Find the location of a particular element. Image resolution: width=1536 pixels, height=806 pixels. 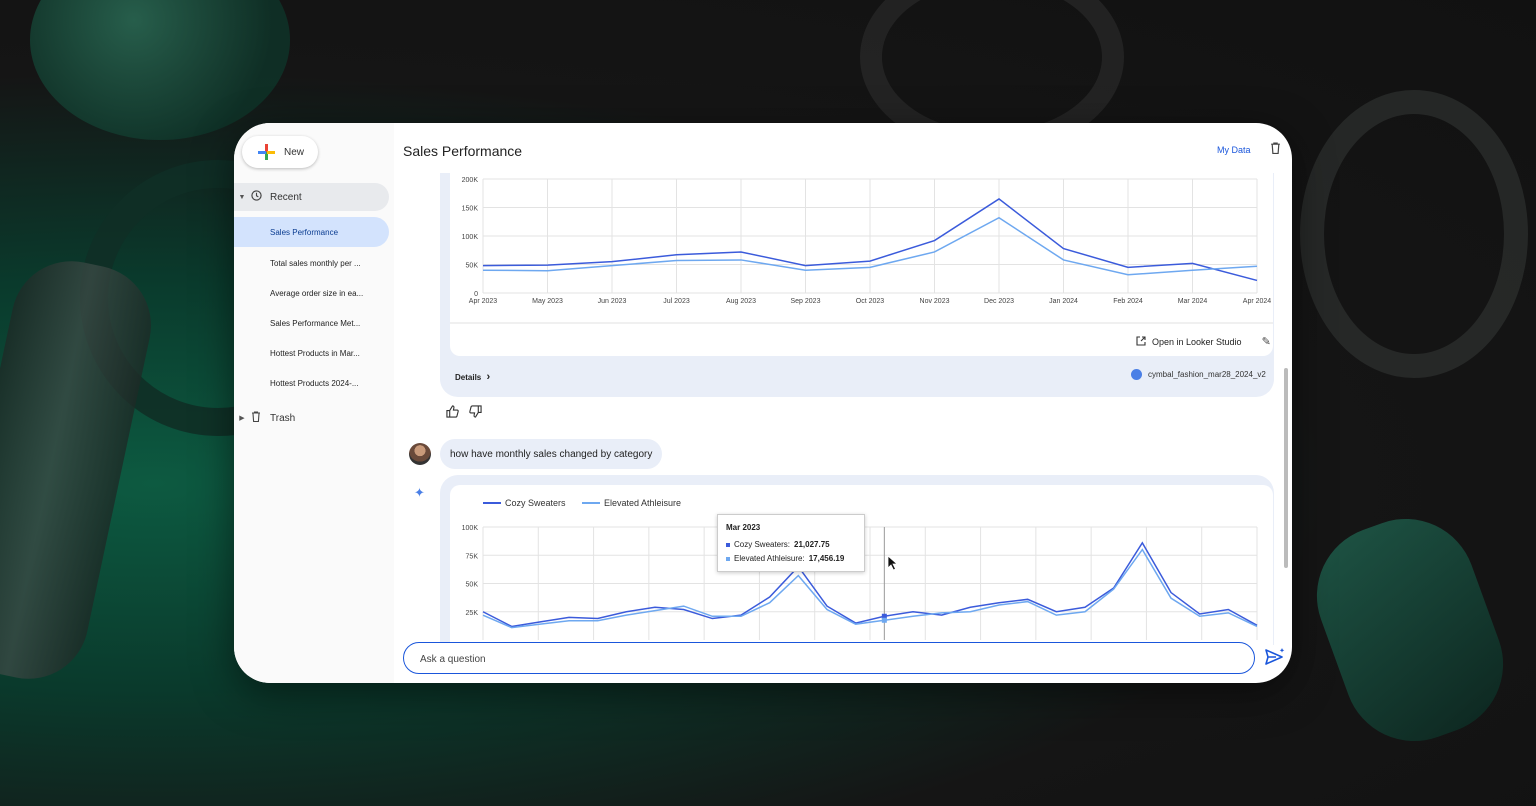

bigquery-icon is located at coordinates (1136, 374).